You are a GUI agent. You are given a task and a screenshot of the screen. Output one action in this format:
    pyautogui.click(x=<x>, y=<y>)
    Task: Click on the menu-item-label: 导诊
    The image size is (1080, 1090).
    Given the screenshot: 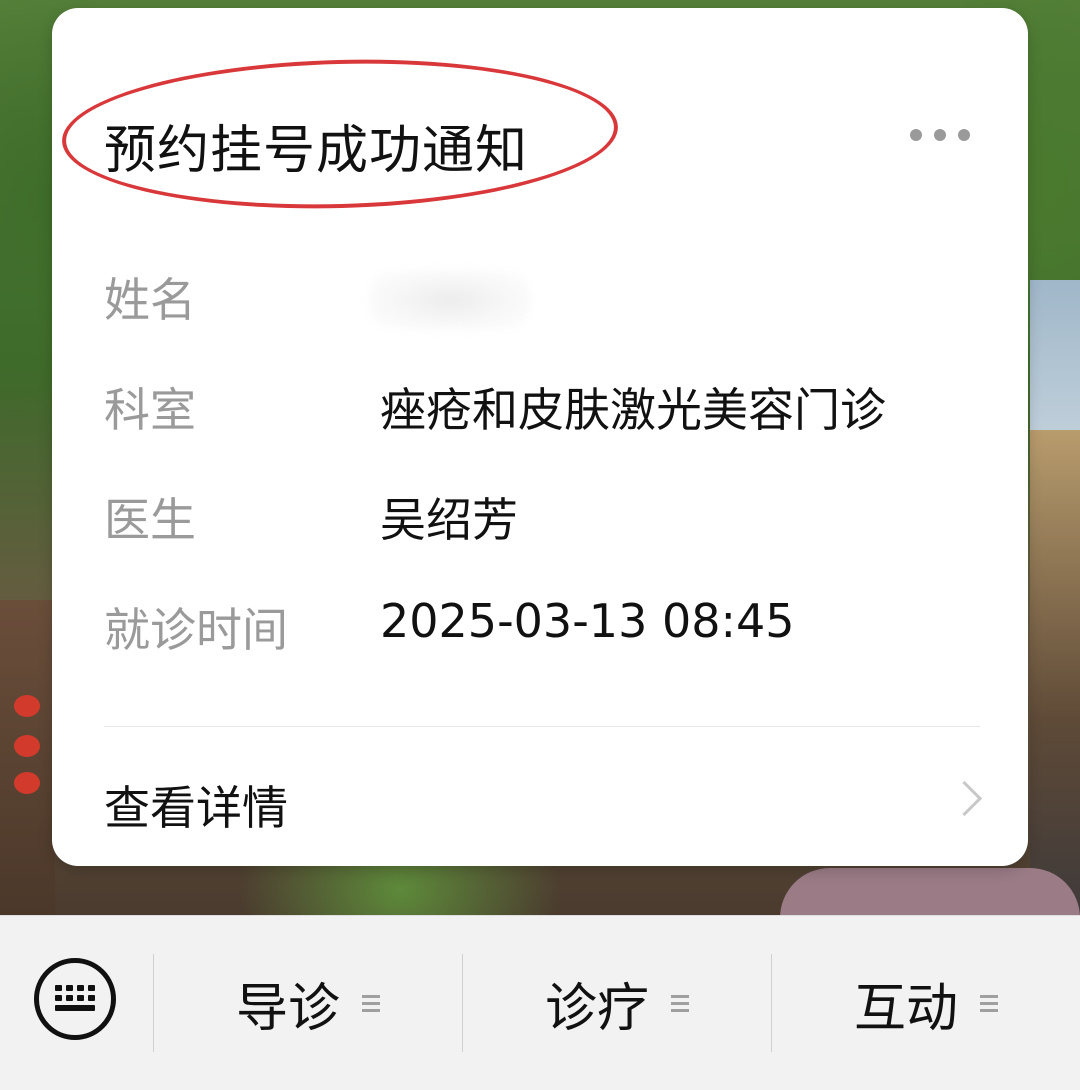 What is the action you would take?
    pyautogui.click(x=287, y=1009)
    